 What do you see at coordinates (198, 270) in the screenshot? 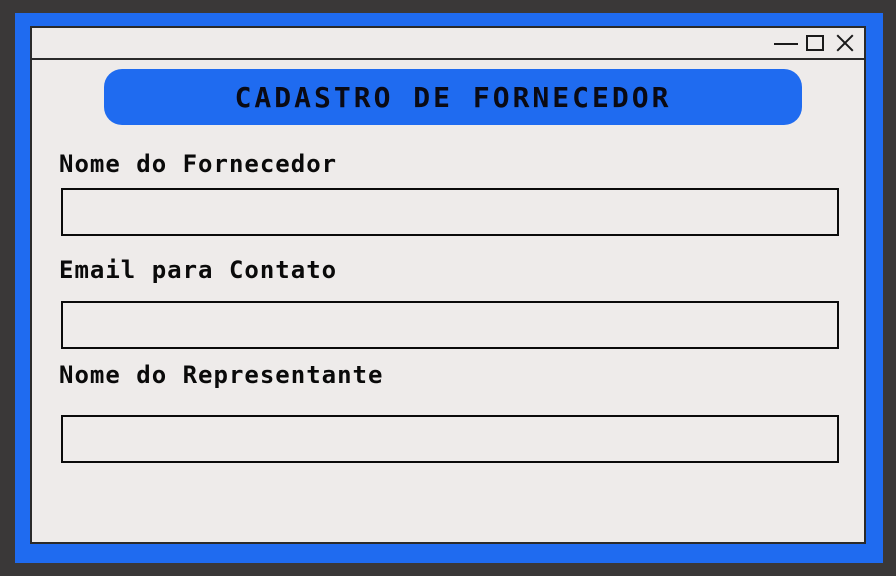
I see `contact-email-label: Email para Contato` at bounding box center [198, 270].